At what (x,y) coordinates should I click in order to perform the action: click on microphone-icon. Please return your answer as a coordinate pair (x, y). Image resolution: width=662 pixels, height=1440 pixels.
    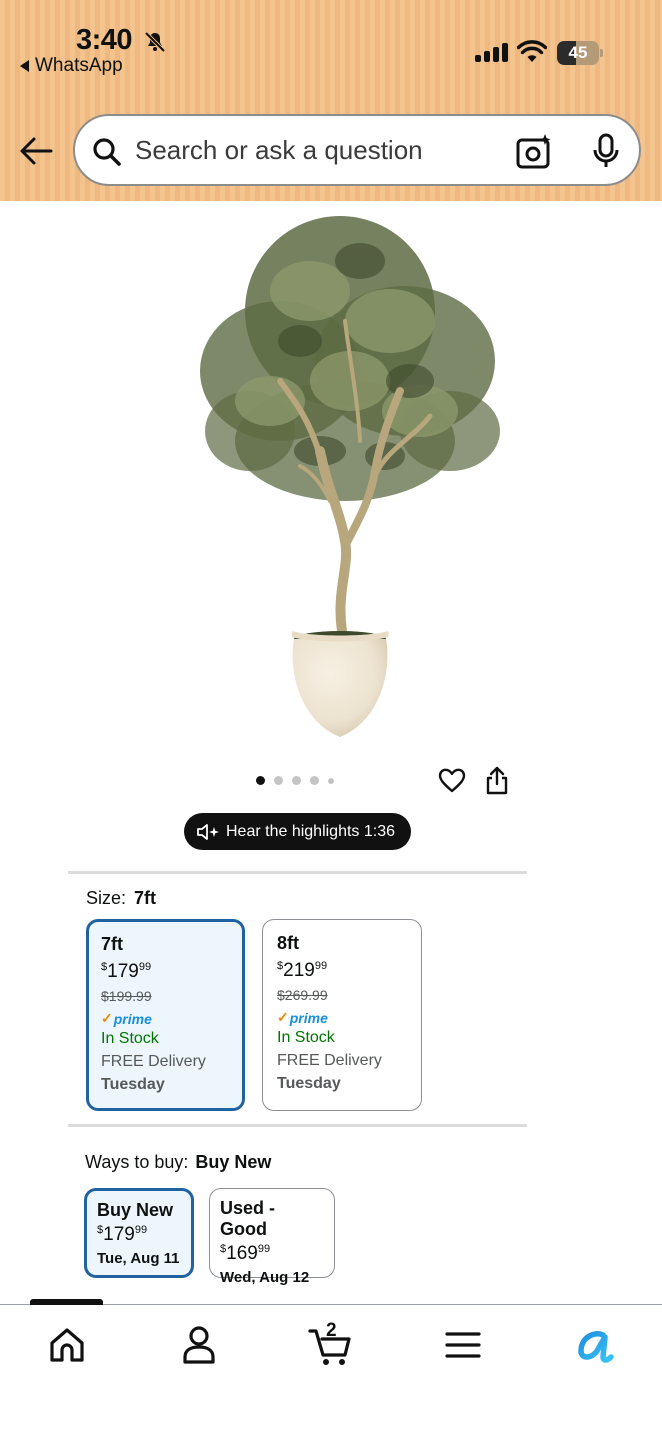
    Looking at the image, I should click on (606, 152).